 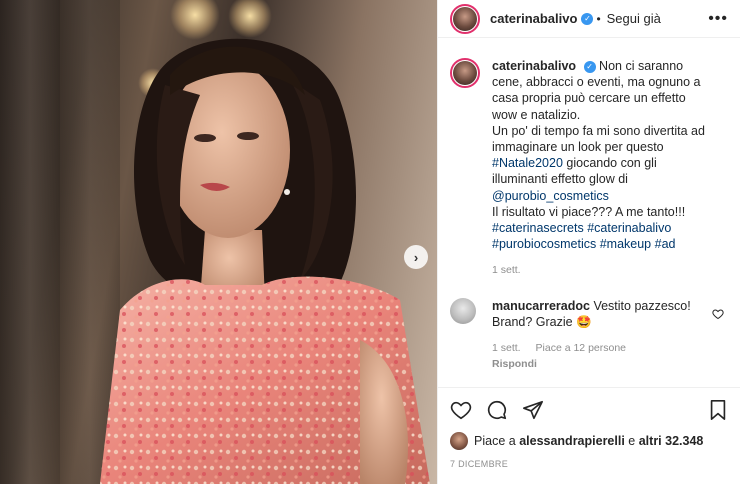 What do you see at coordinates (629, 228) in the screenshot?
I see `hashtag-link: #caterinabalivo` at bounding box center [629, 228].